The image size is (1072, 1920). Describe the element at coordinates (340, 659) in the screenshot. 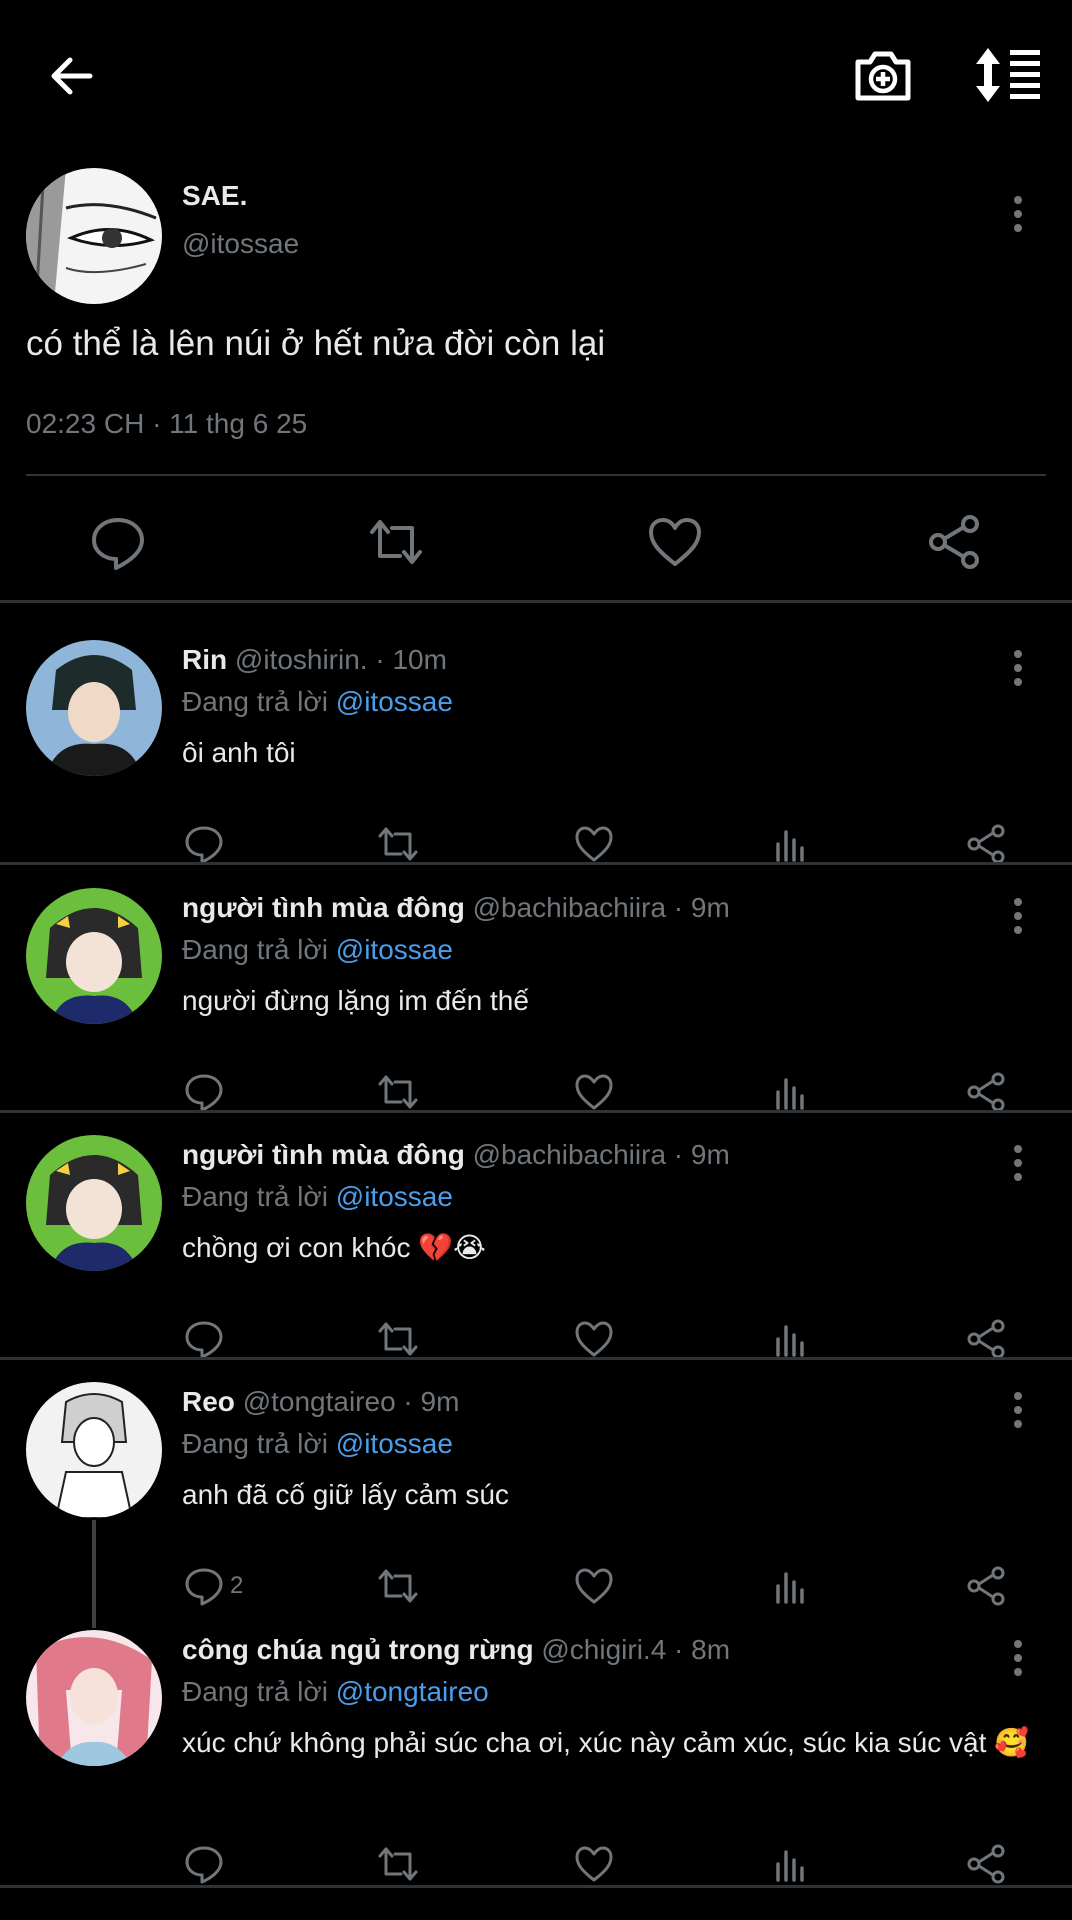

I see `author-handle-time: @itoshirin. · 10m` at that location.